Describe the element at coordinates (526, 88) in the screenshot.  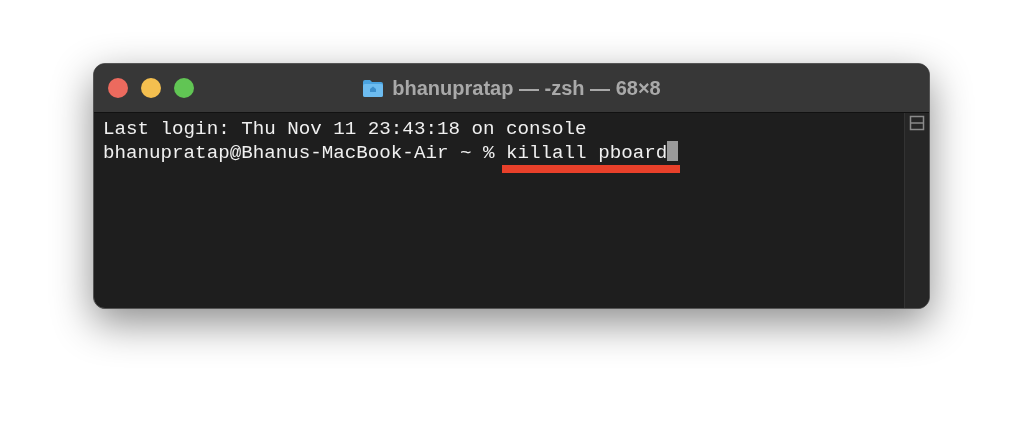
I see `window-title: bhanupratap — -zsh — 68×8` at that location.